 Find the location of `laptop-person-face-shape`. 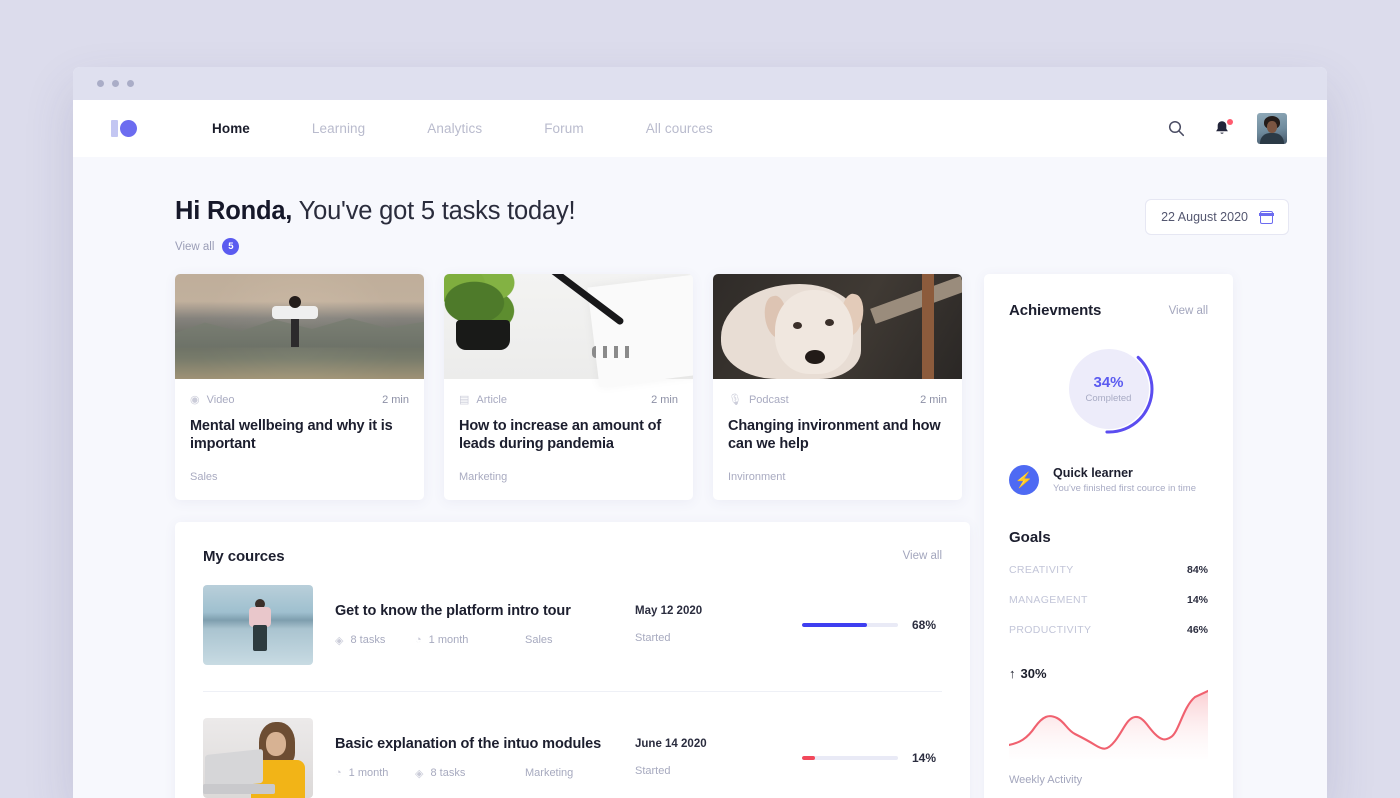

laptop-person-face-shape is located at coordinates (276, 743).